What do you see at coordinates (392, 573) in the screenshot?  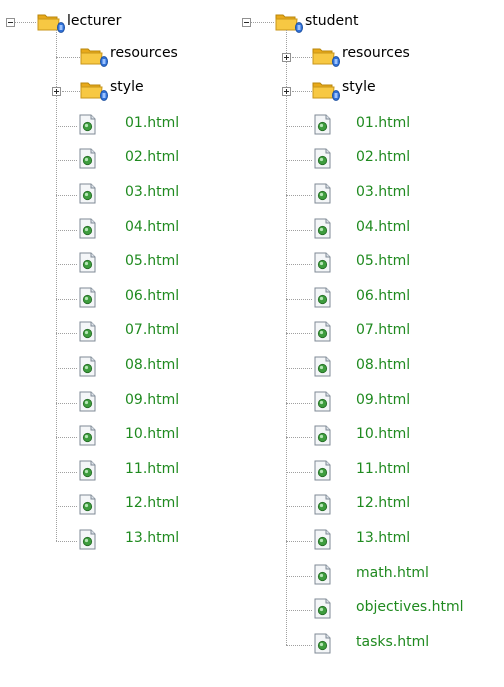 I see `file-label-math-html: math.html` at bounding box center [392, 573].